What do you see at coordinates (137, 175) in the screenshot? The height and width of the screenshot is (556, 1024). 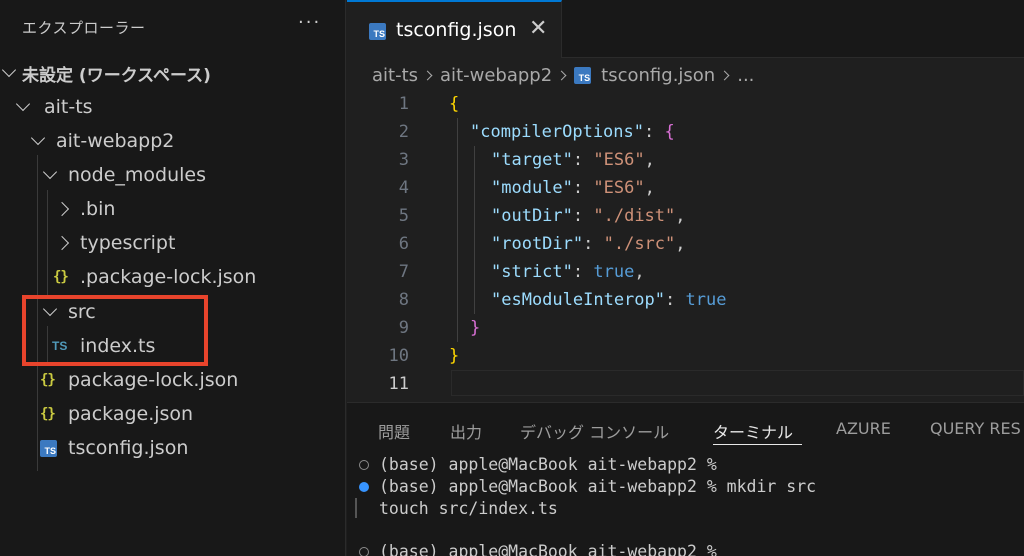 I see `tree-item-label: node_modules` at bounding box center [137, 175].